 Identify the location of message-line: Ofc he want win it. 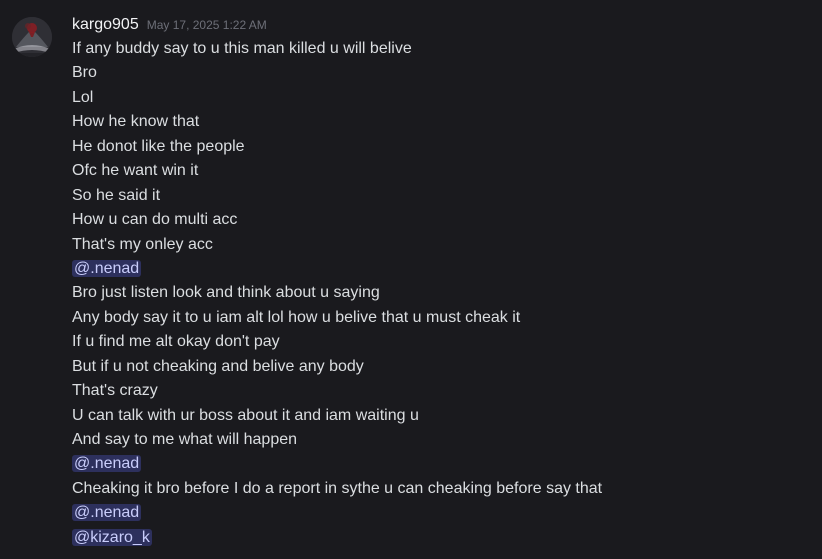
(135, 171).